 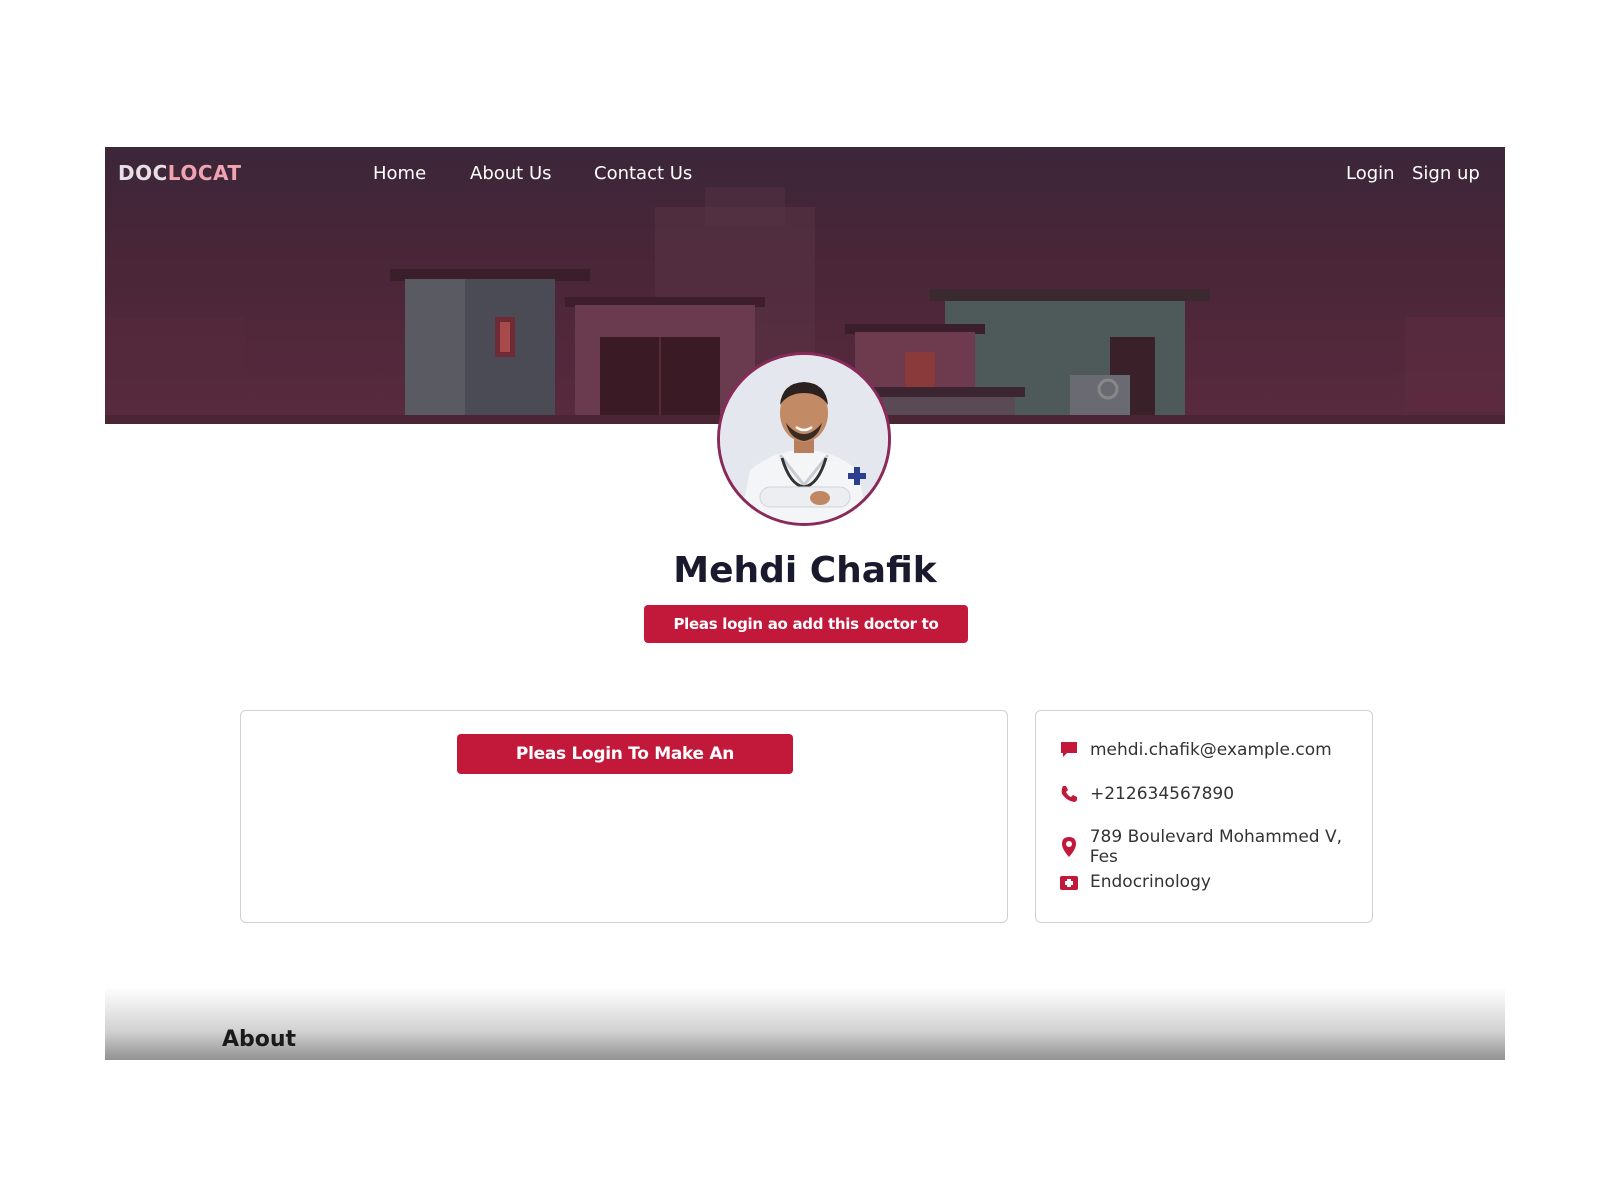 What do you see at coordinates (1370, 173) in the screenshot?
I see `nav-login: Login` at bounding box center [1370, 173].